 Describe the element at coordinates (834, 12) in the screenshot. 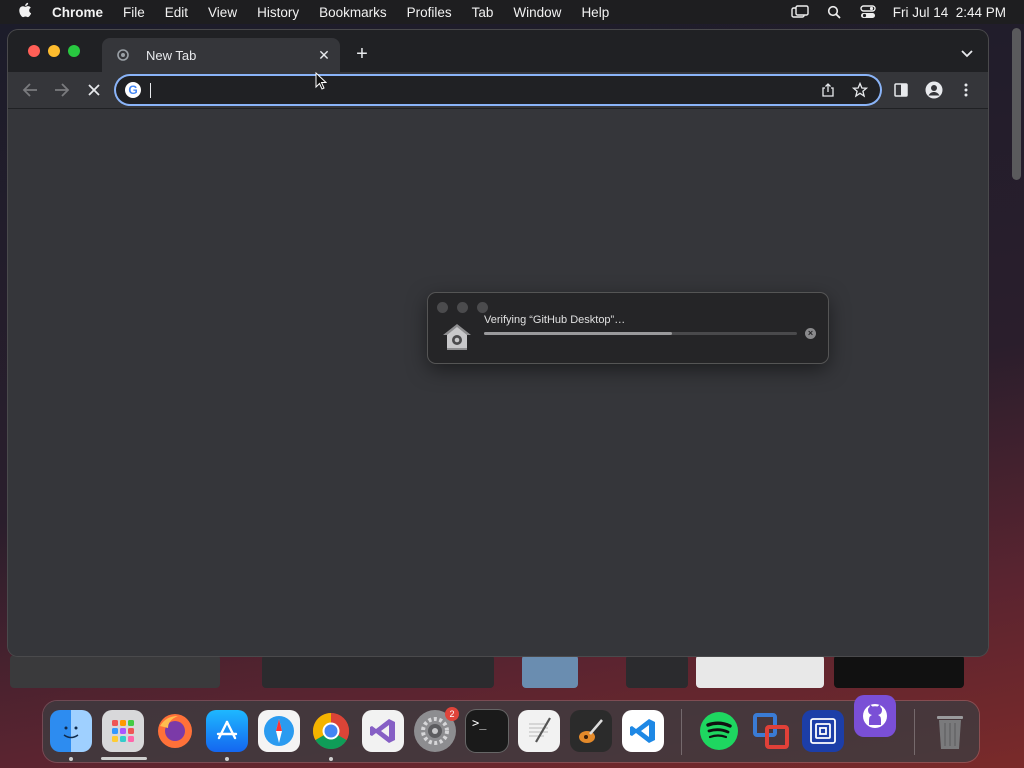

I see `spotlight-search-icon` at that location.